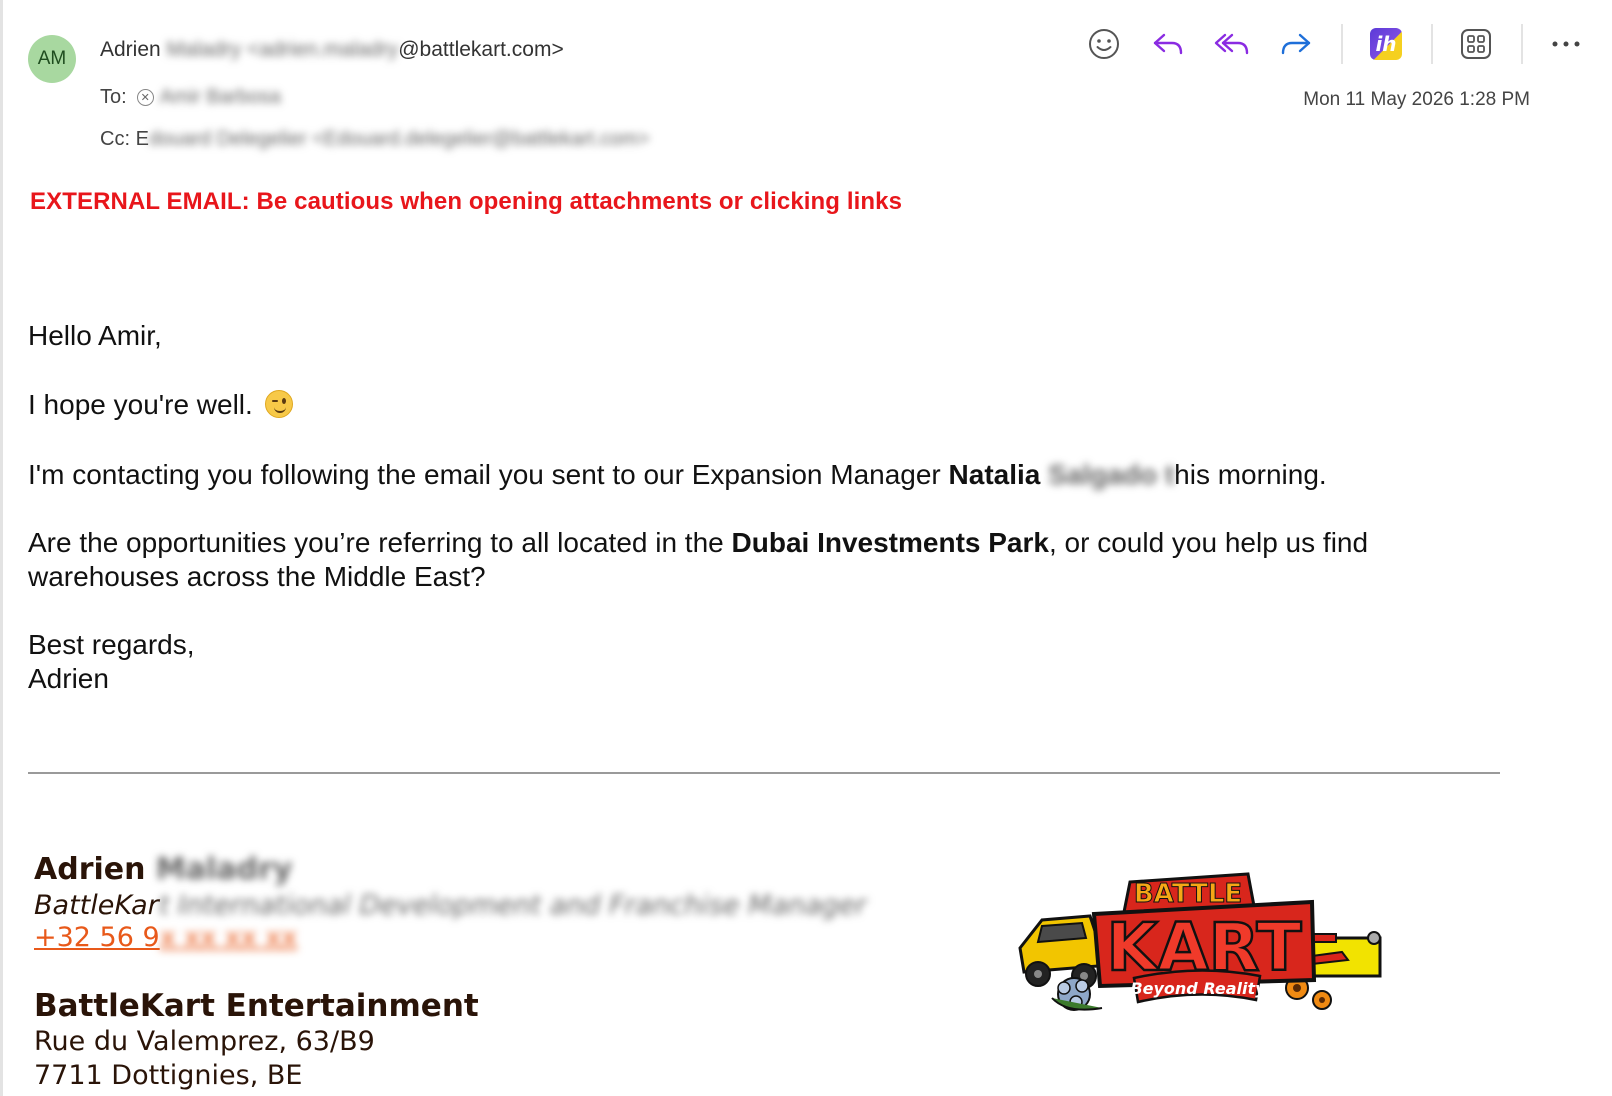 The height and width of the screenshot is (1096, 1612). What do you see at coordinates (1348, 44) in the screenshot?
I see `message-toolbar: ih` at bounding box center [1348, 44].